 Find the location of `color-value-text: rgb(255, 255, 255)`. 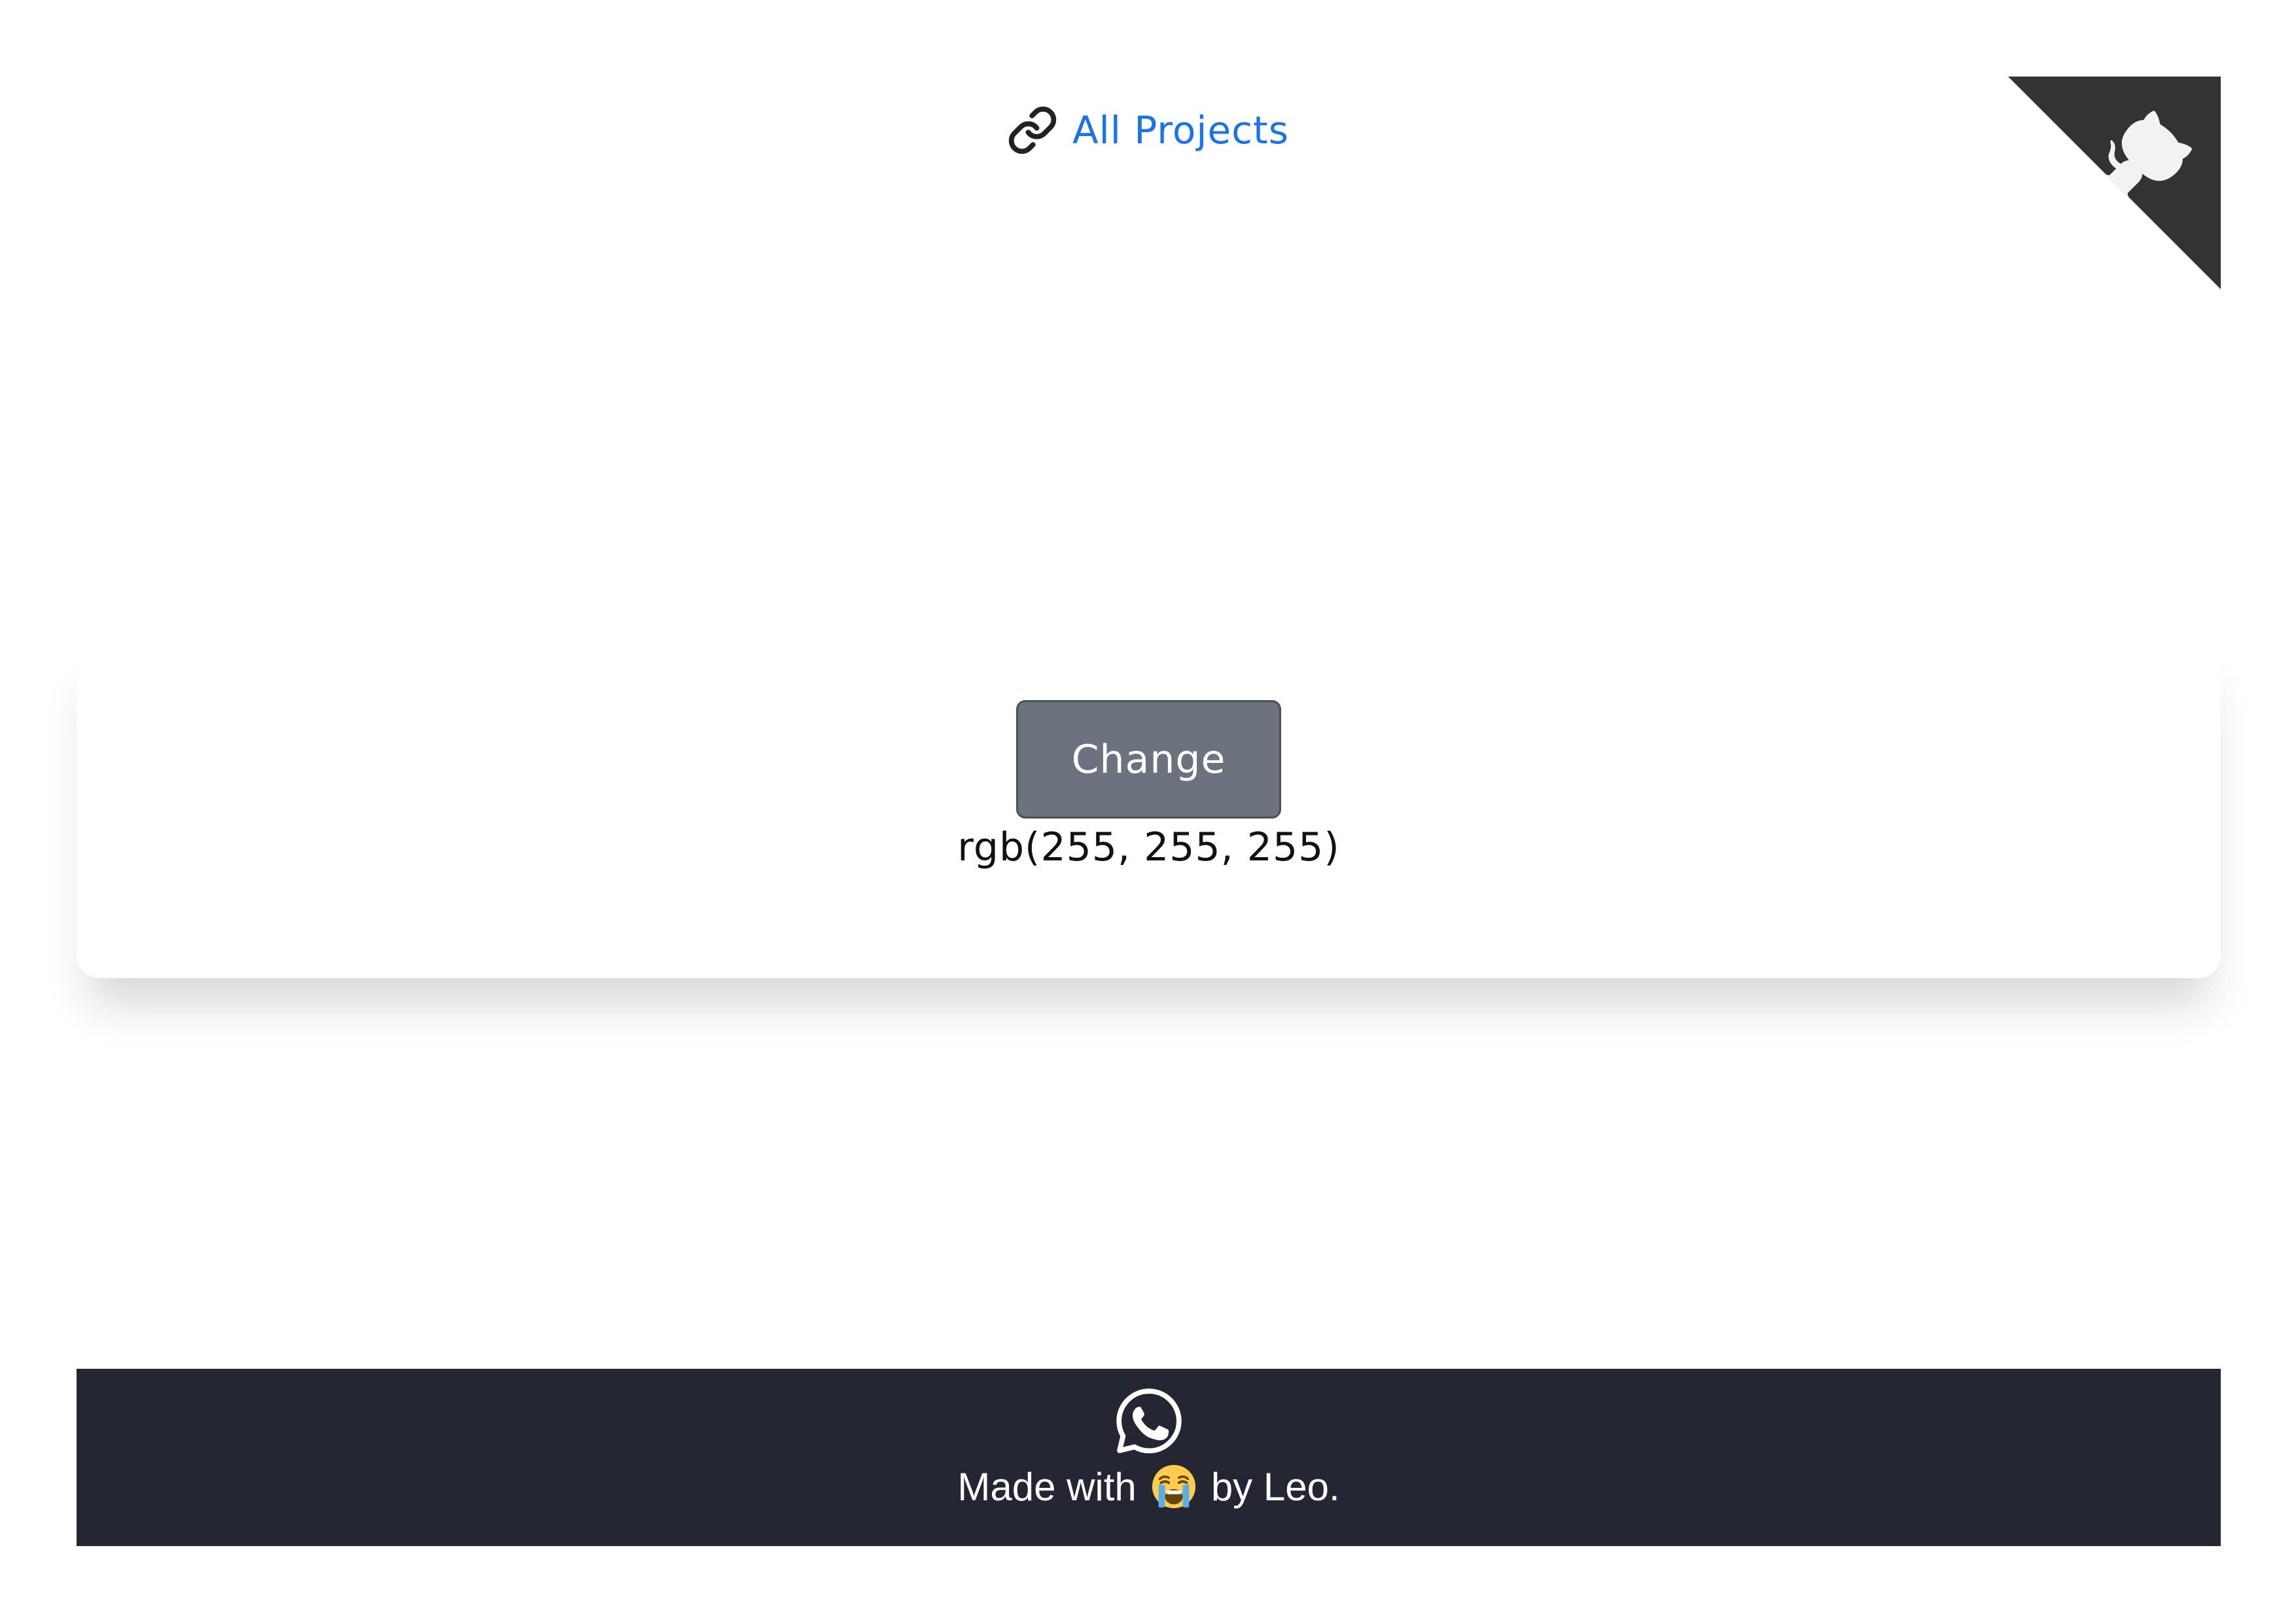

color-value-text: rgb(255, 255, 255) is located at coordinates (1148, 847).